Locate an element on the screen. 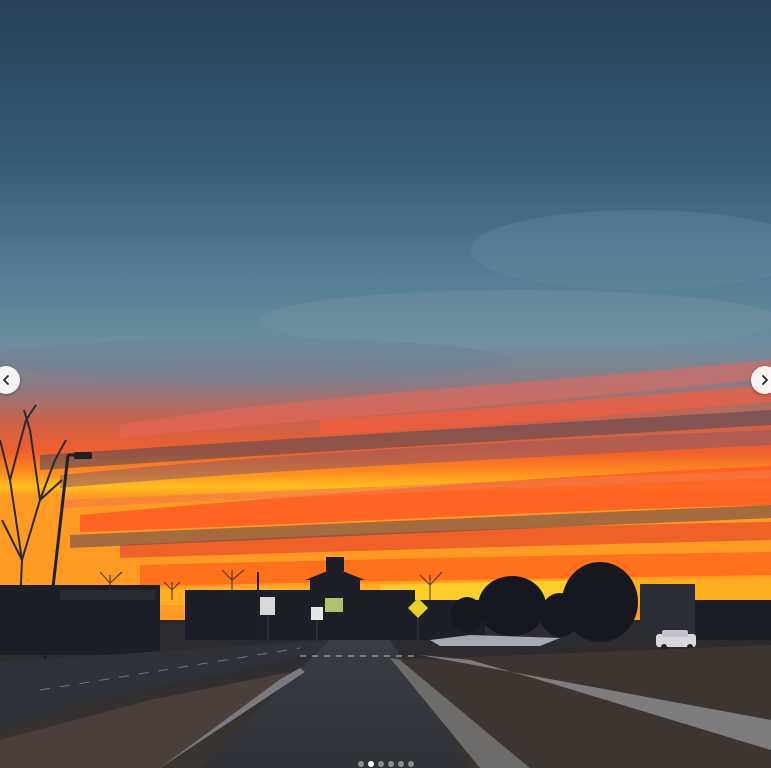 The image size is (771, 768). chevron-left-icon is located at coordinates (6, 380).